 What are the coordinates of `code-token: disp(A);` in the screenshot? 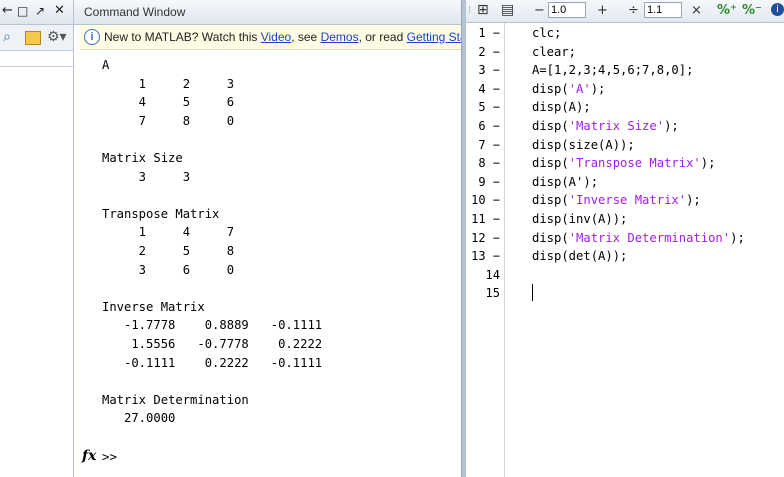 It's located at (561, 107).